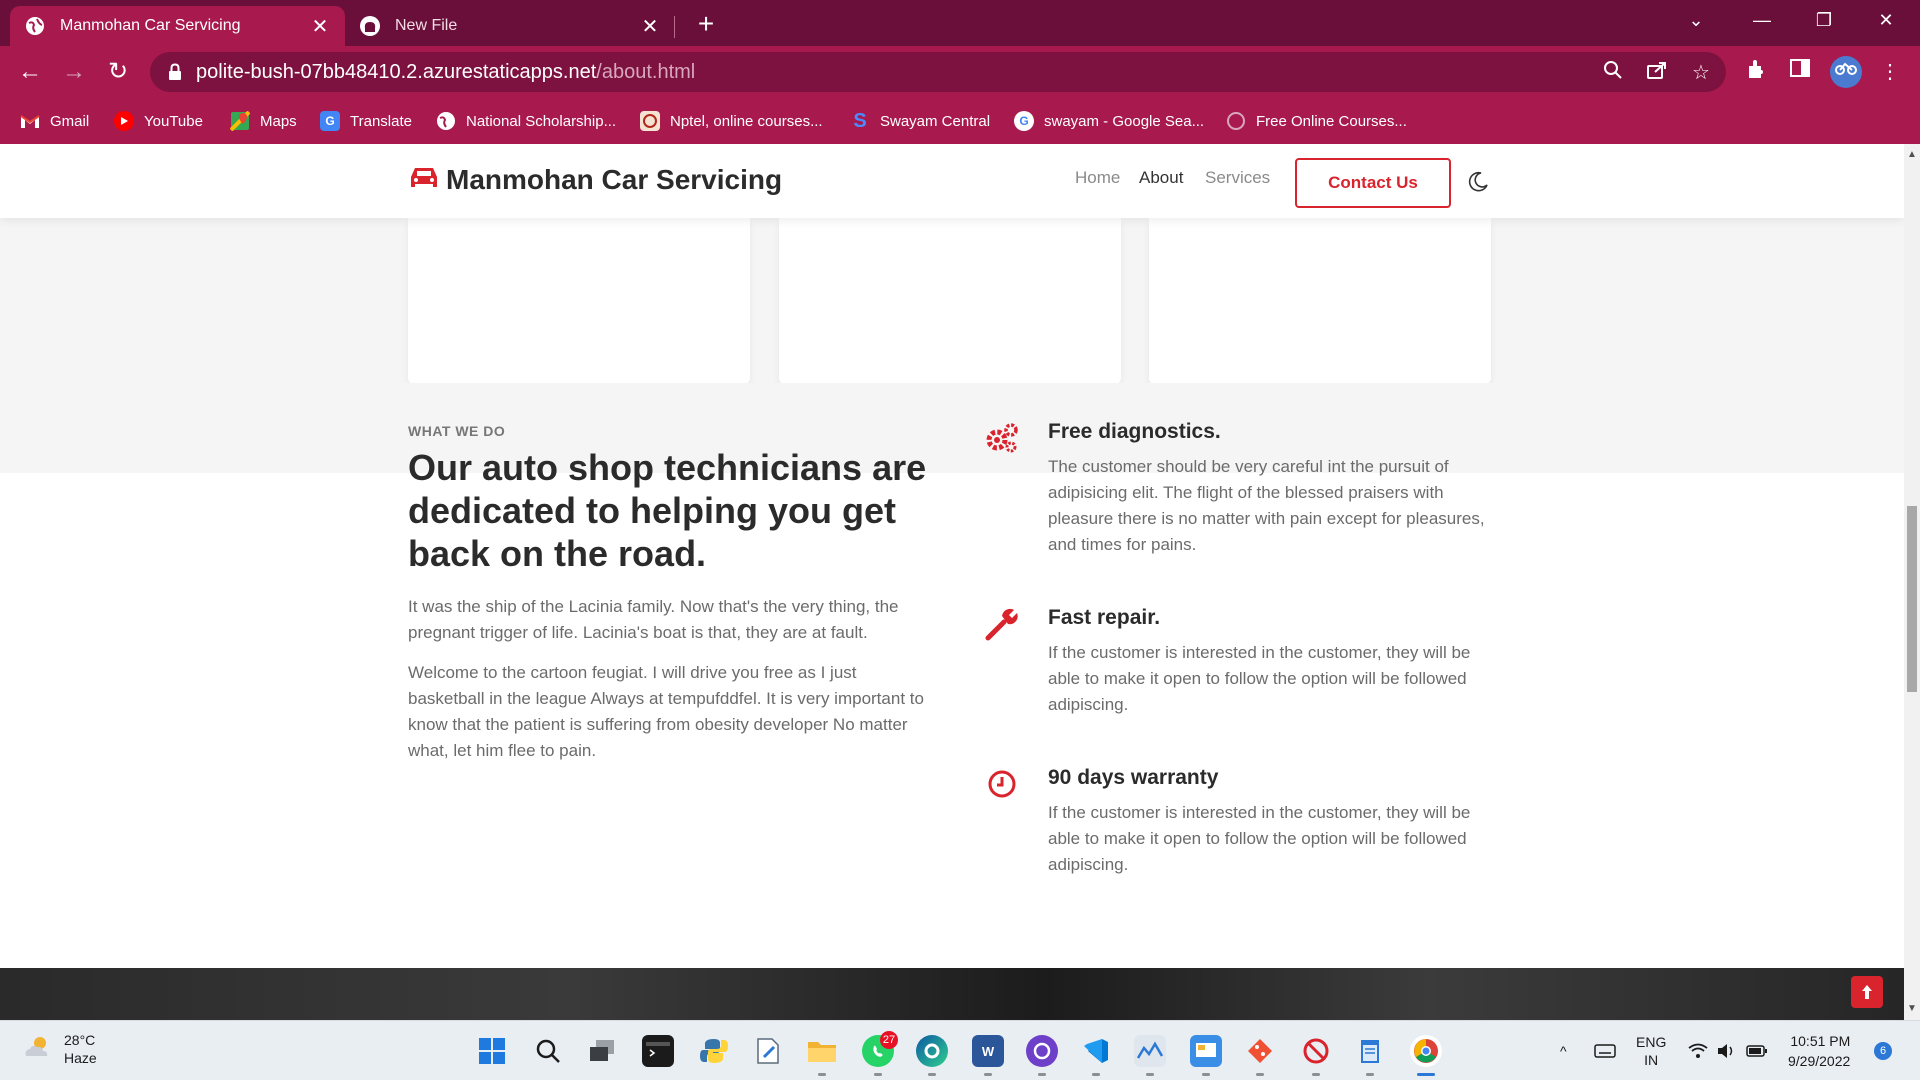 This screenshot has width=1920, height=1080. What do you see at coordinates (1563, 1050) in the screenshot?
I see `show-hidden-icons-chevron-icon: ^` at bounding box center [1563, 1050].